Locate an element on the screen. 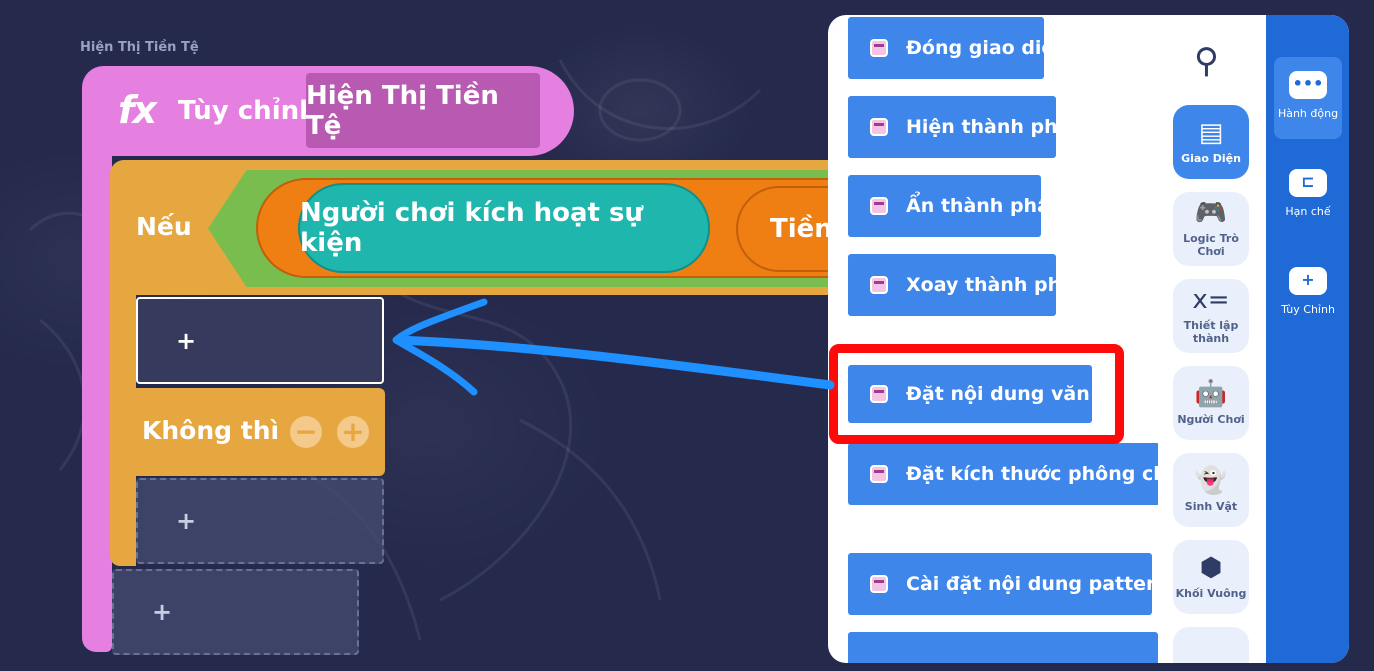 The height and width of the screenshot is (671, 1374). if-label: Nếu is located at coordinates (164, 226).